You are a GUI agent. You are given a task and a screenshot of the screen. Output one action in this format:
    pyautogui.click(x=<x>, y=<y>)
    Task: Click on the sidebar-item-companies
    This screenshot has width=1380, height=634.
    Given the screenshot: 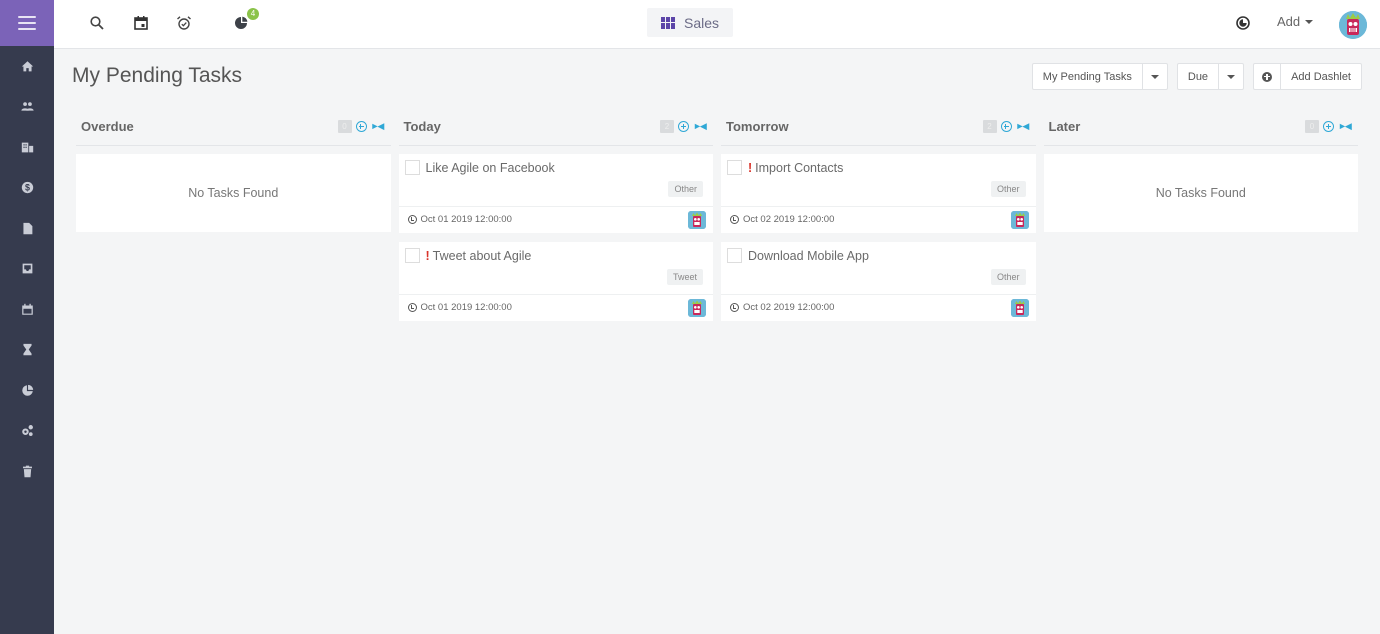 What is the action you would take?
    pyautogui.click(x=27, y=147)
    